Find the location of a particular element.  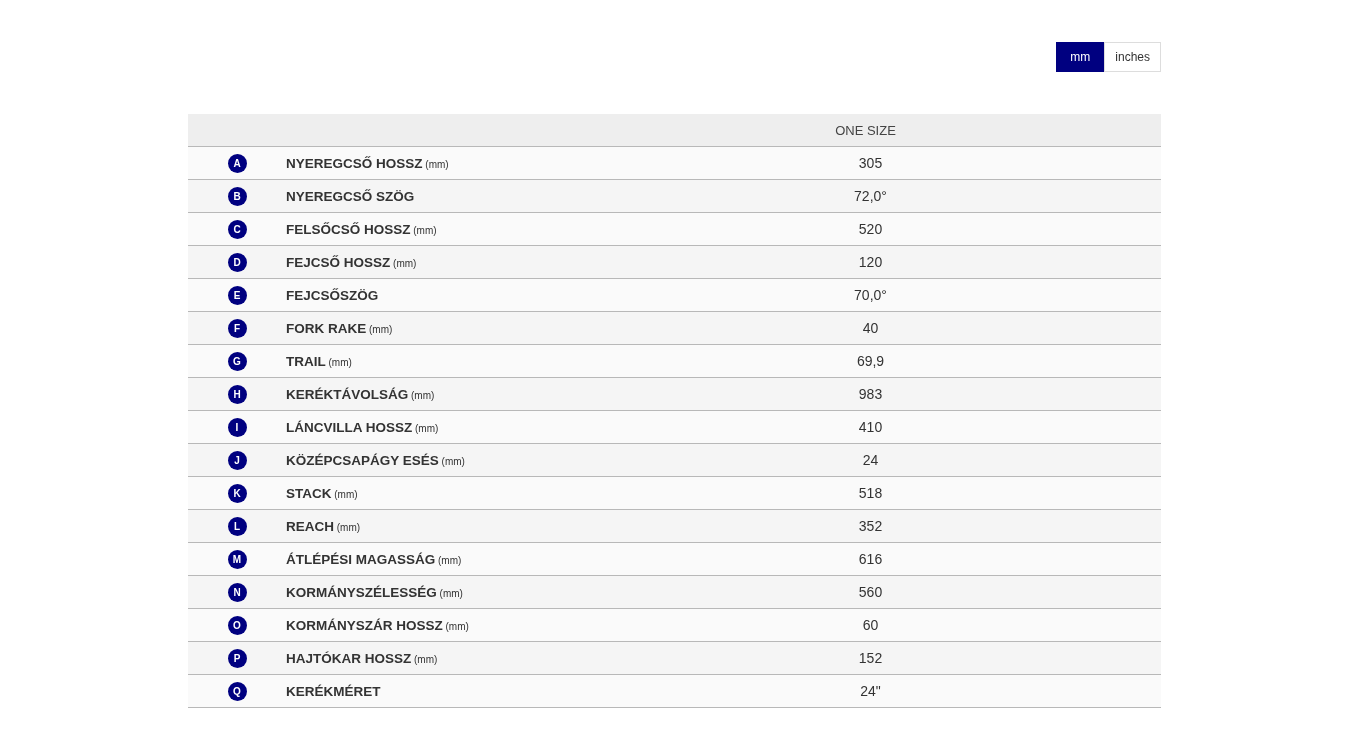

column-header: ONE SIZE is located at coordinates (865, 130).